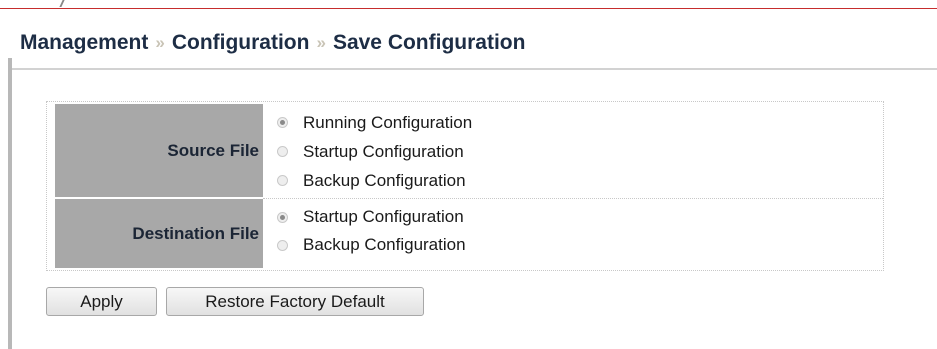  I want to click on destination-file-label: Destination File, so click(159, 233).